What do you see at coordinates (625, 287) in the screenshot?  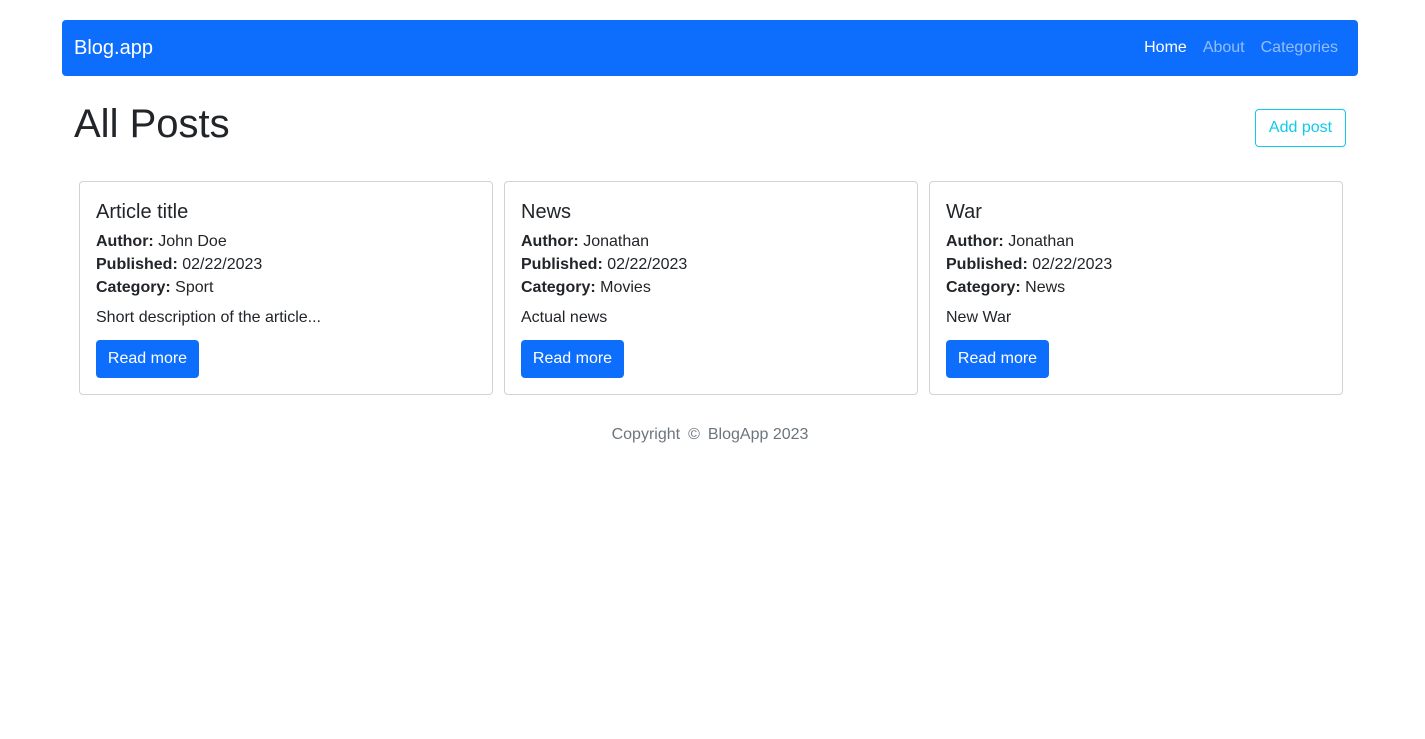 I see `category-value: Movies` at bounding box center [625, 287].